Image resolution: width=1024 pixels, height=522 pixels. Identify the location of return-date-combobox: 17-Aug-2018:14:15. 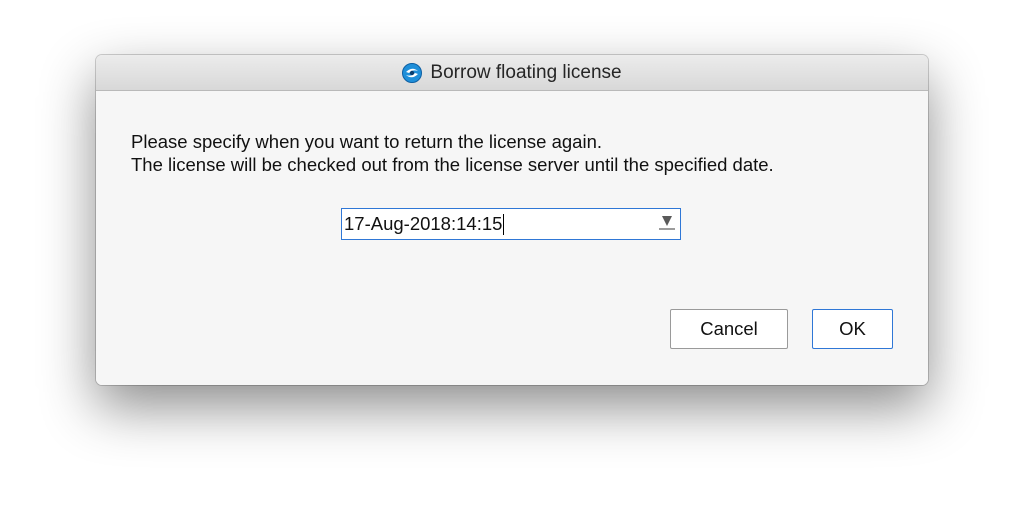
(511, 224).